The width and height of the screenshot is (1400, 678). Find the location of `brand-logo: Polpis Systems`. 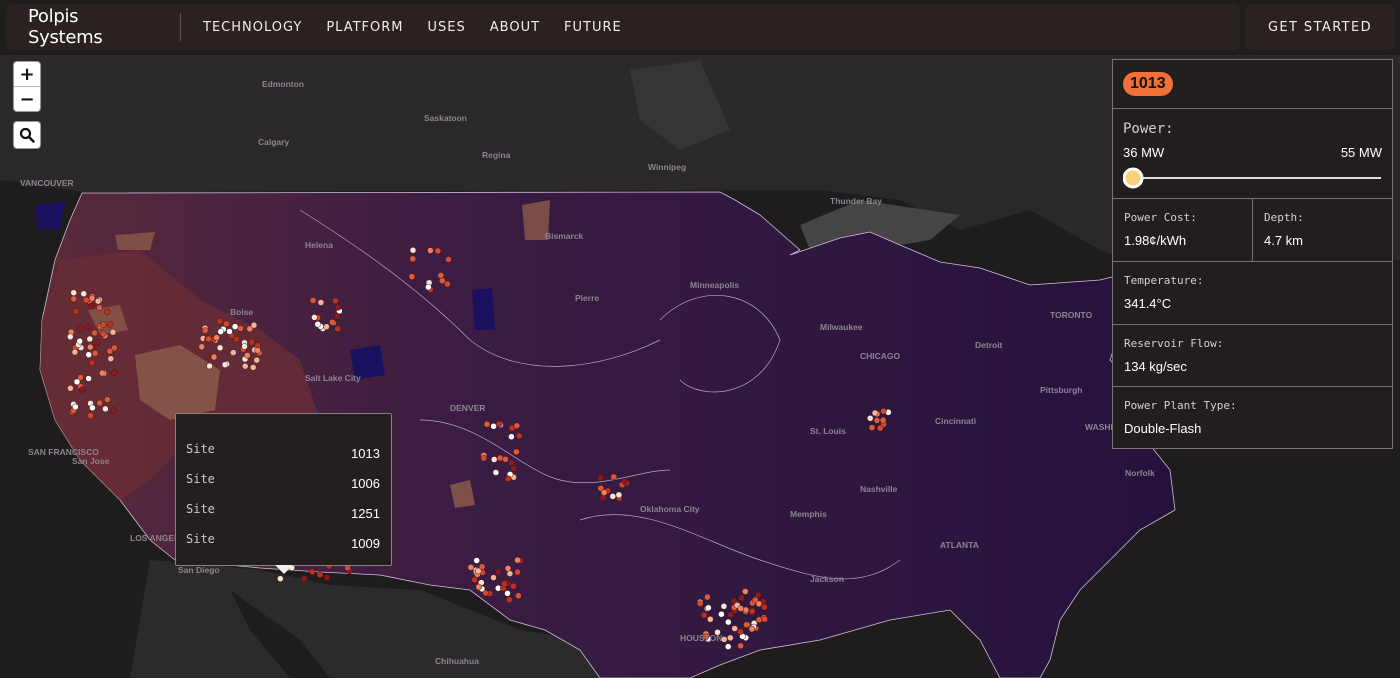

brand-logo: Polpis Systems is located at coordinates (81, 27).